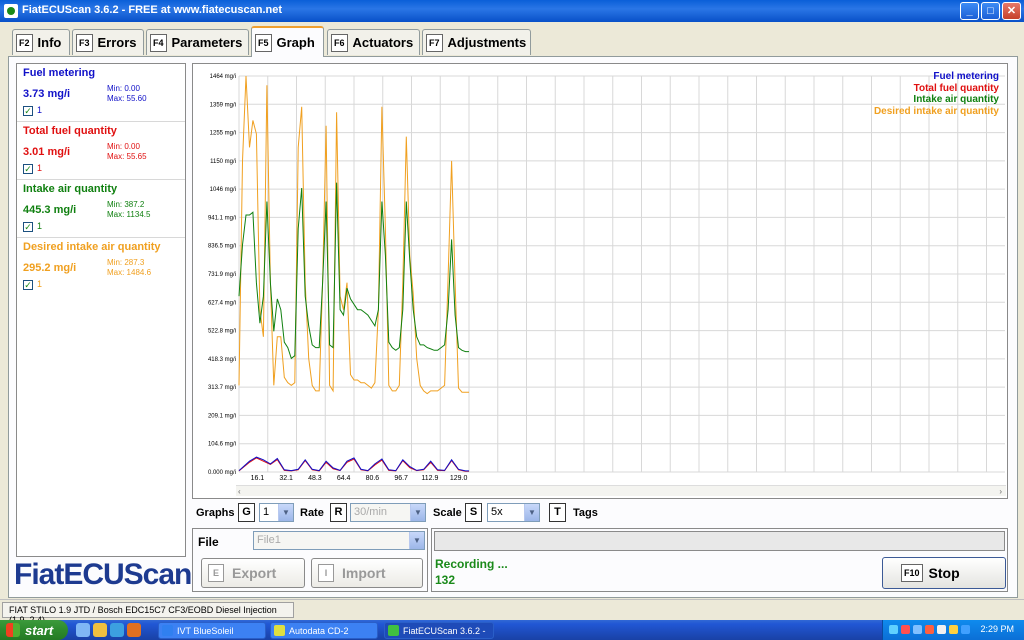 The height and width of the screenshot is (640, 1024). I want to click on fiatecuscan-logo: FiatECUScan, so click(103, 574).